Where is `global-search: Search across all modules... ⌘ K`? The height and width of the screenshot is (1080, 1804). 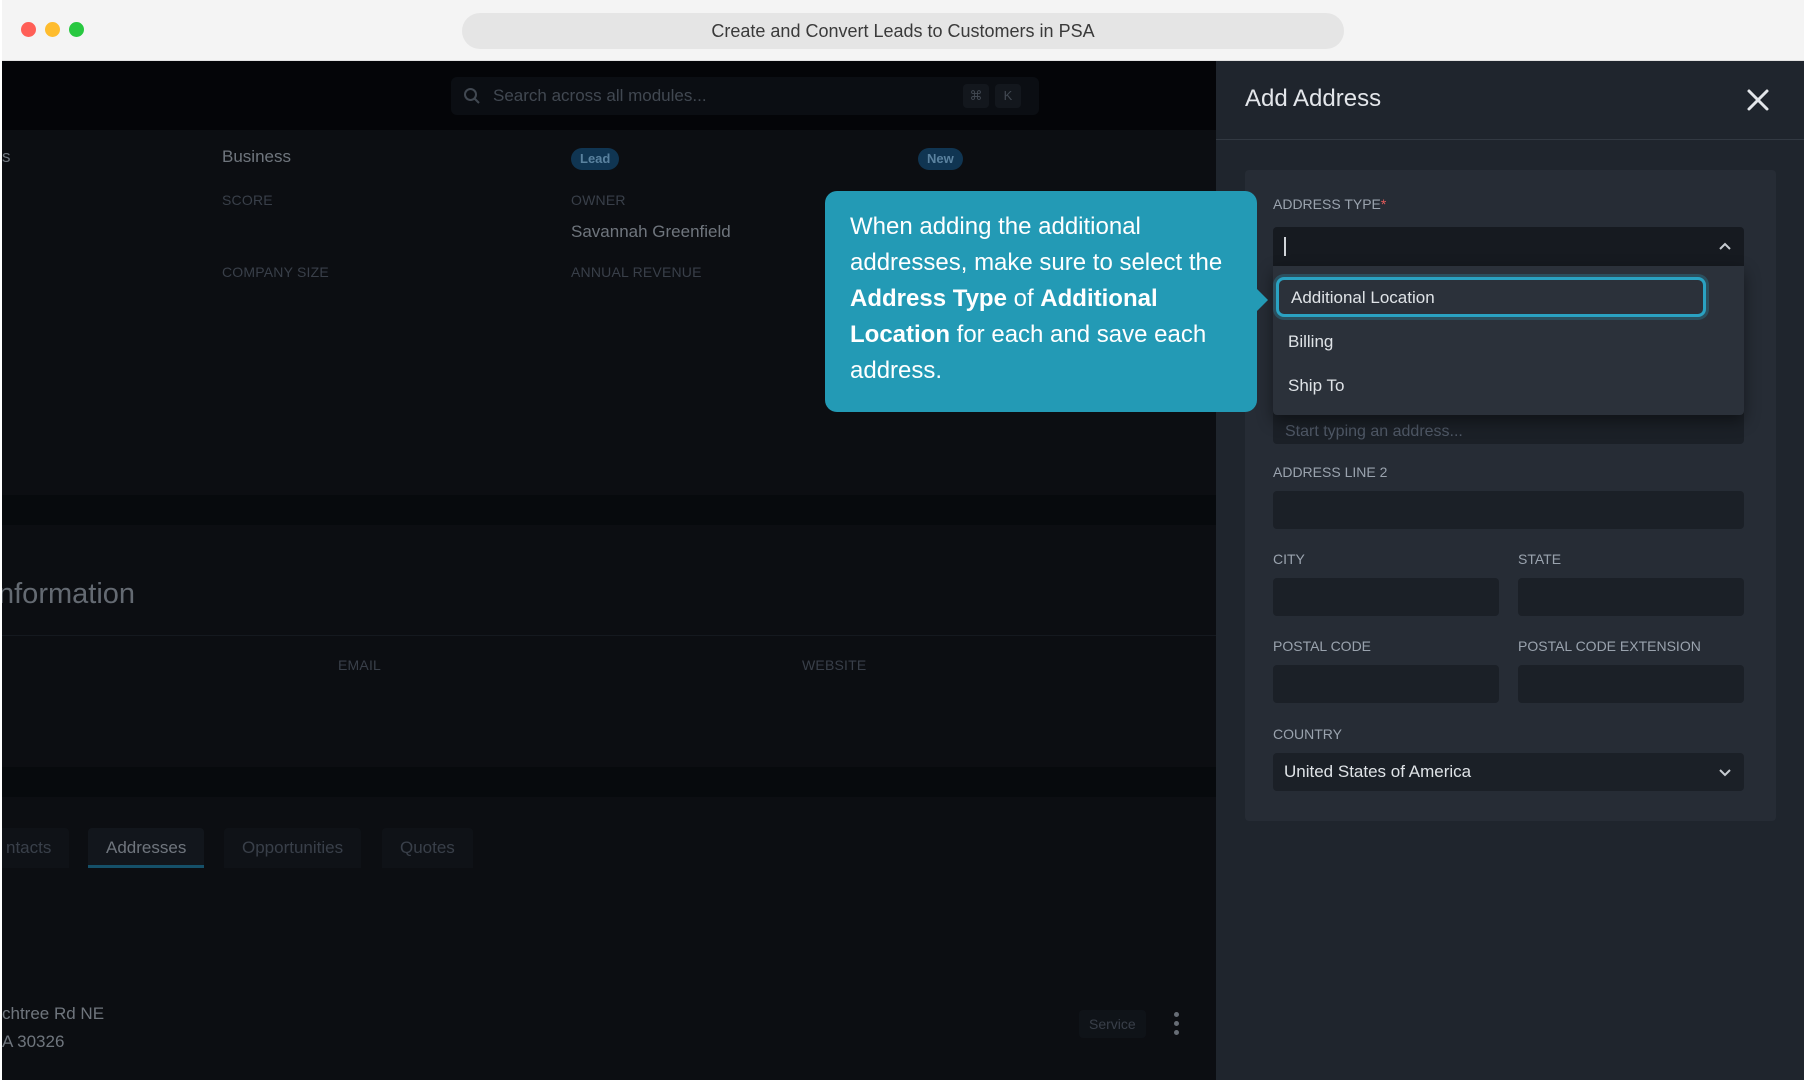 global-search: Search across all modules... ⌘ K is located at coordinates (745, 96).